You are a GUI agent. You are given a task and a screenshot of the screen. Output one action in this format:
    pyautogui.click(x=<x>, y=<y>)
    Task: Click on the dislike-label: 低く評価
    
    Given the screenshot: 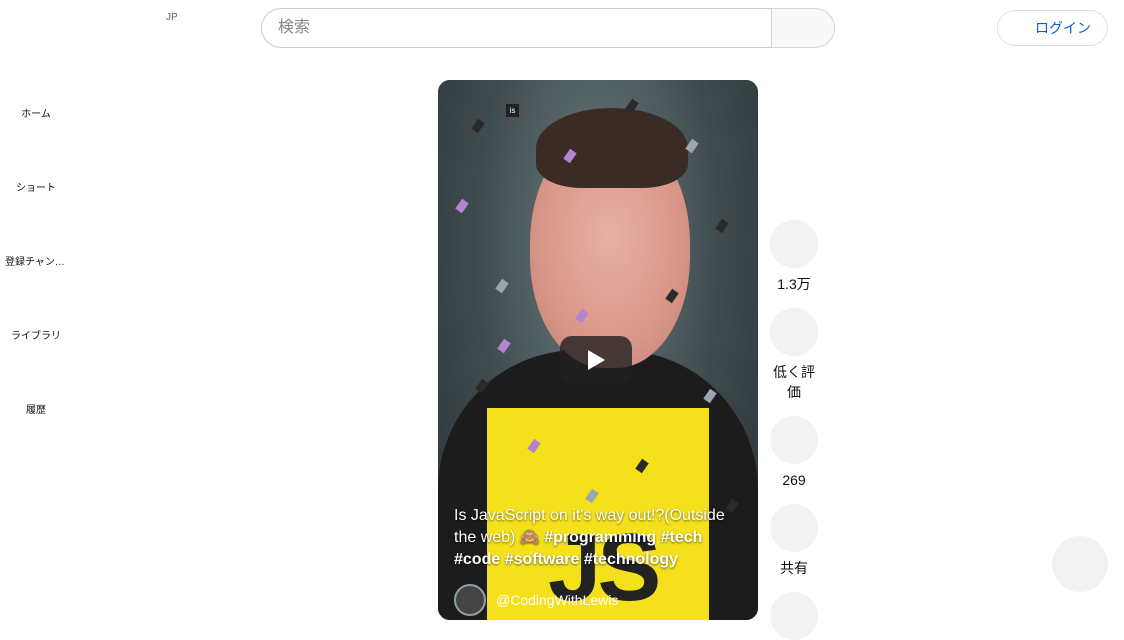 What is the action you would take?
    pyautogui.click(x=794, y=382)
    